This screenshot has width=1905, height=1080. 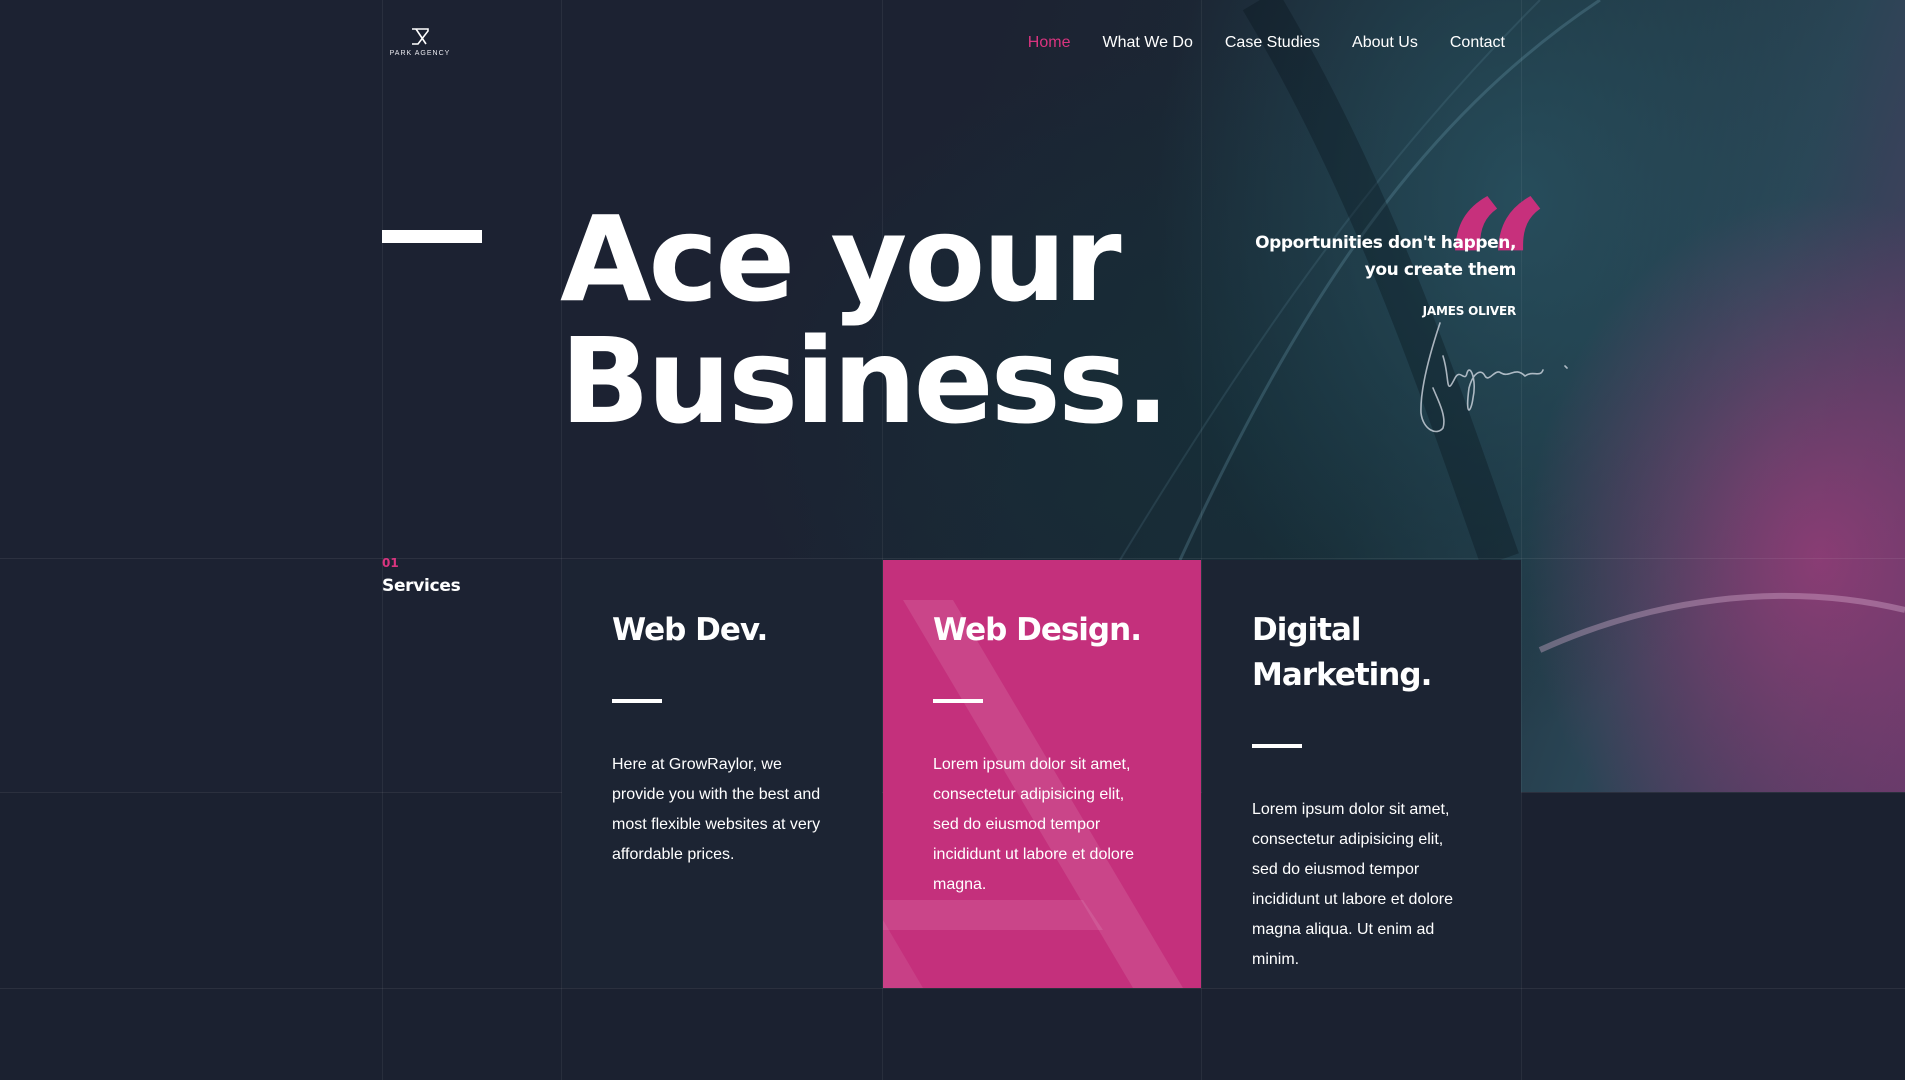 I want to click on section-title: Services, so click(x=421, y=586).